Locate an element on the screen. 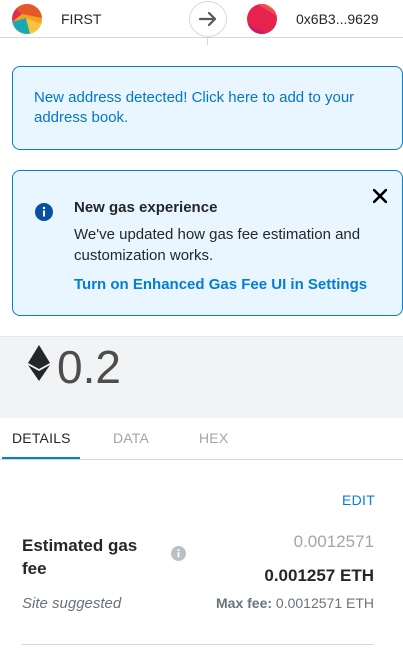  active-tab-indicator is located at coordinates (41, 458).